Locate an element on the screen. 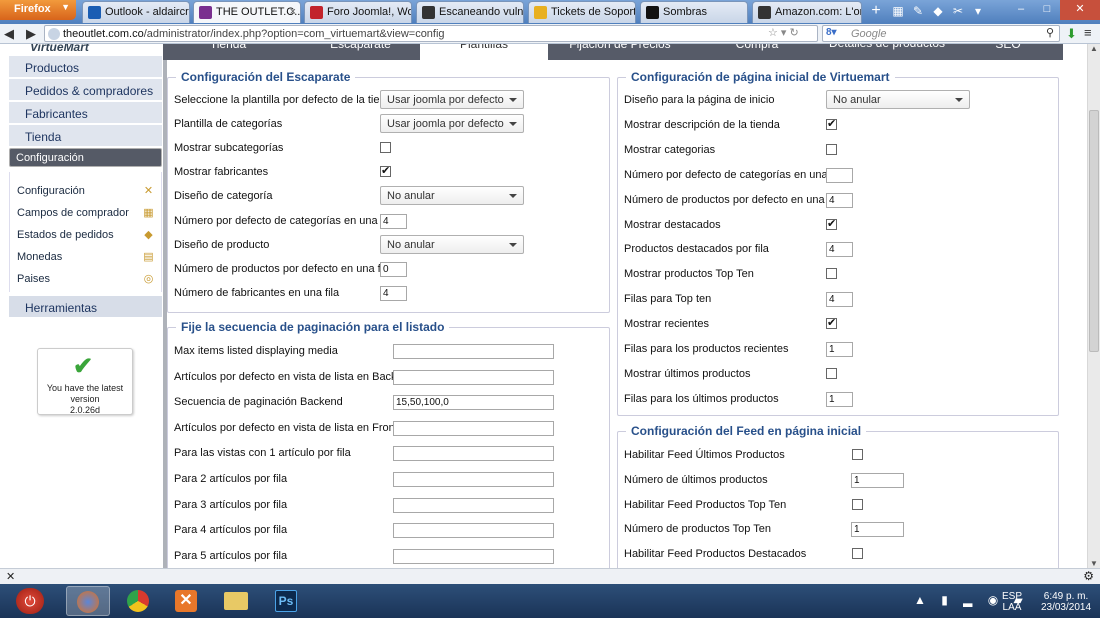 This screenshot has width=1100, height=618. menu-icon: ≡ is located at coordinates (1088, 32).